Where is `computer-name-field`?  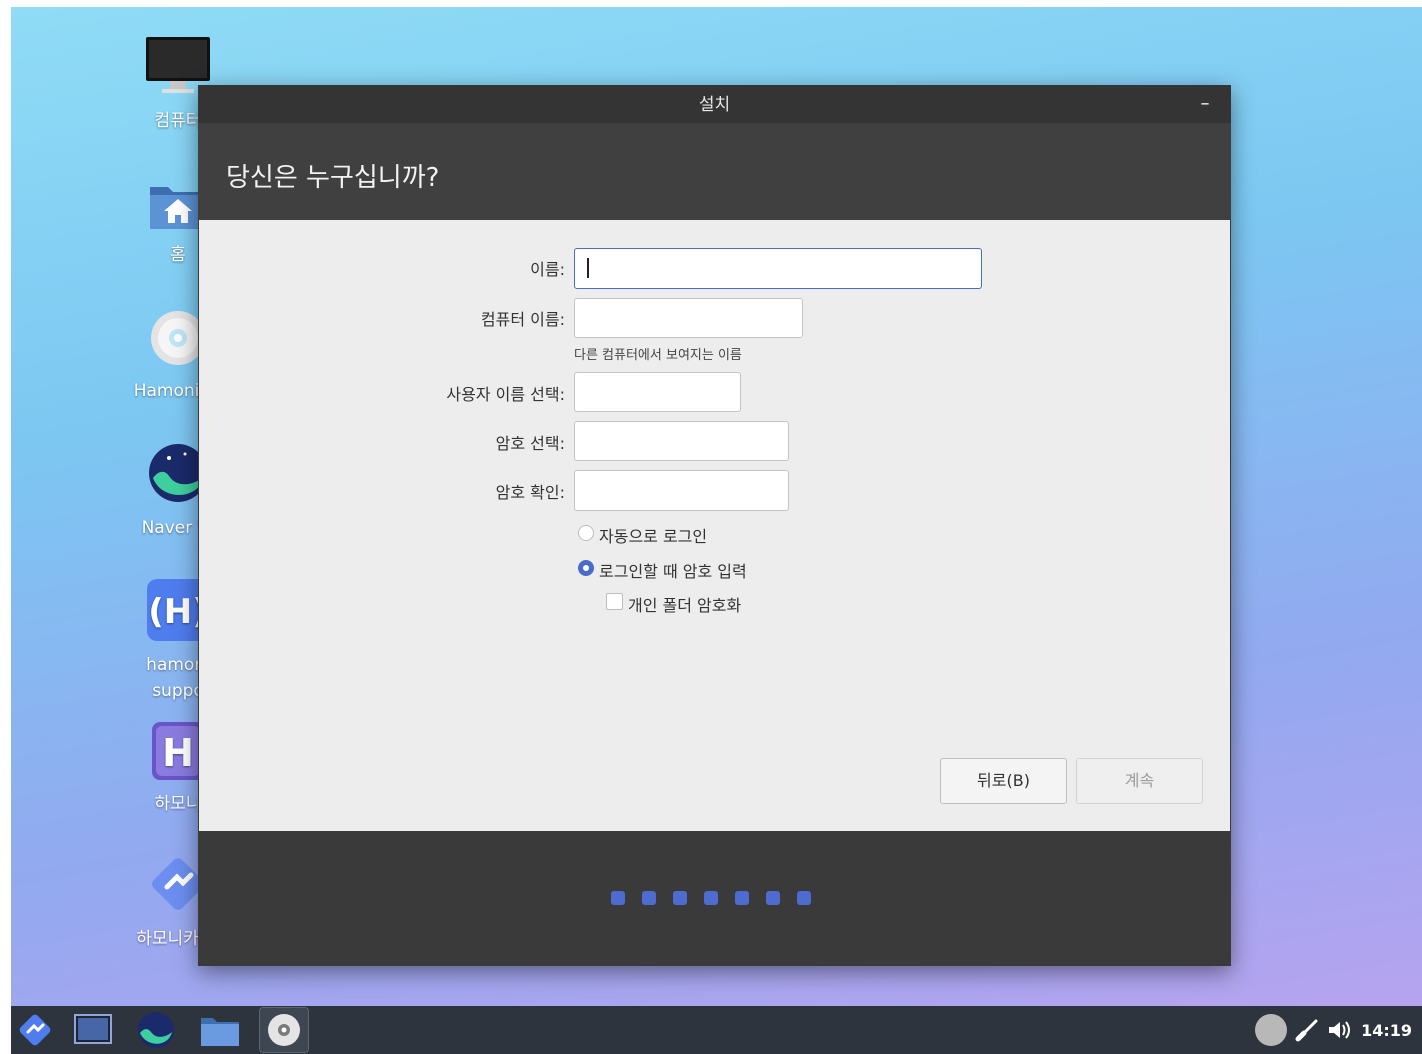 computer-name-field is located at coordinates (688, 318).